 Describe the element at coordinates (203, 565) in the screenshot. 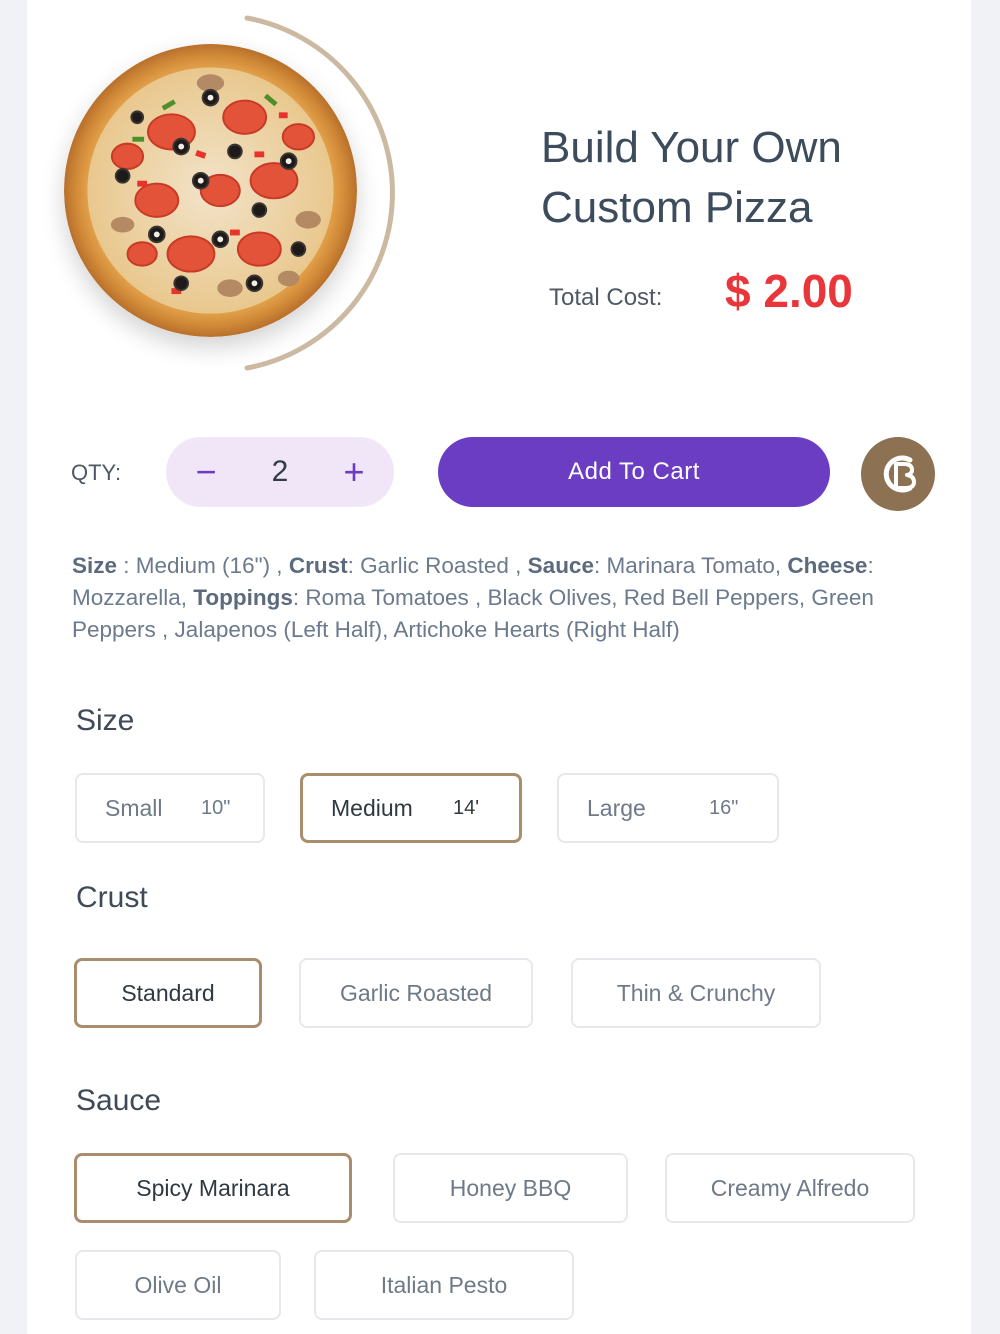

I see `summary-size-value: : Medium (16") ,` at that location.